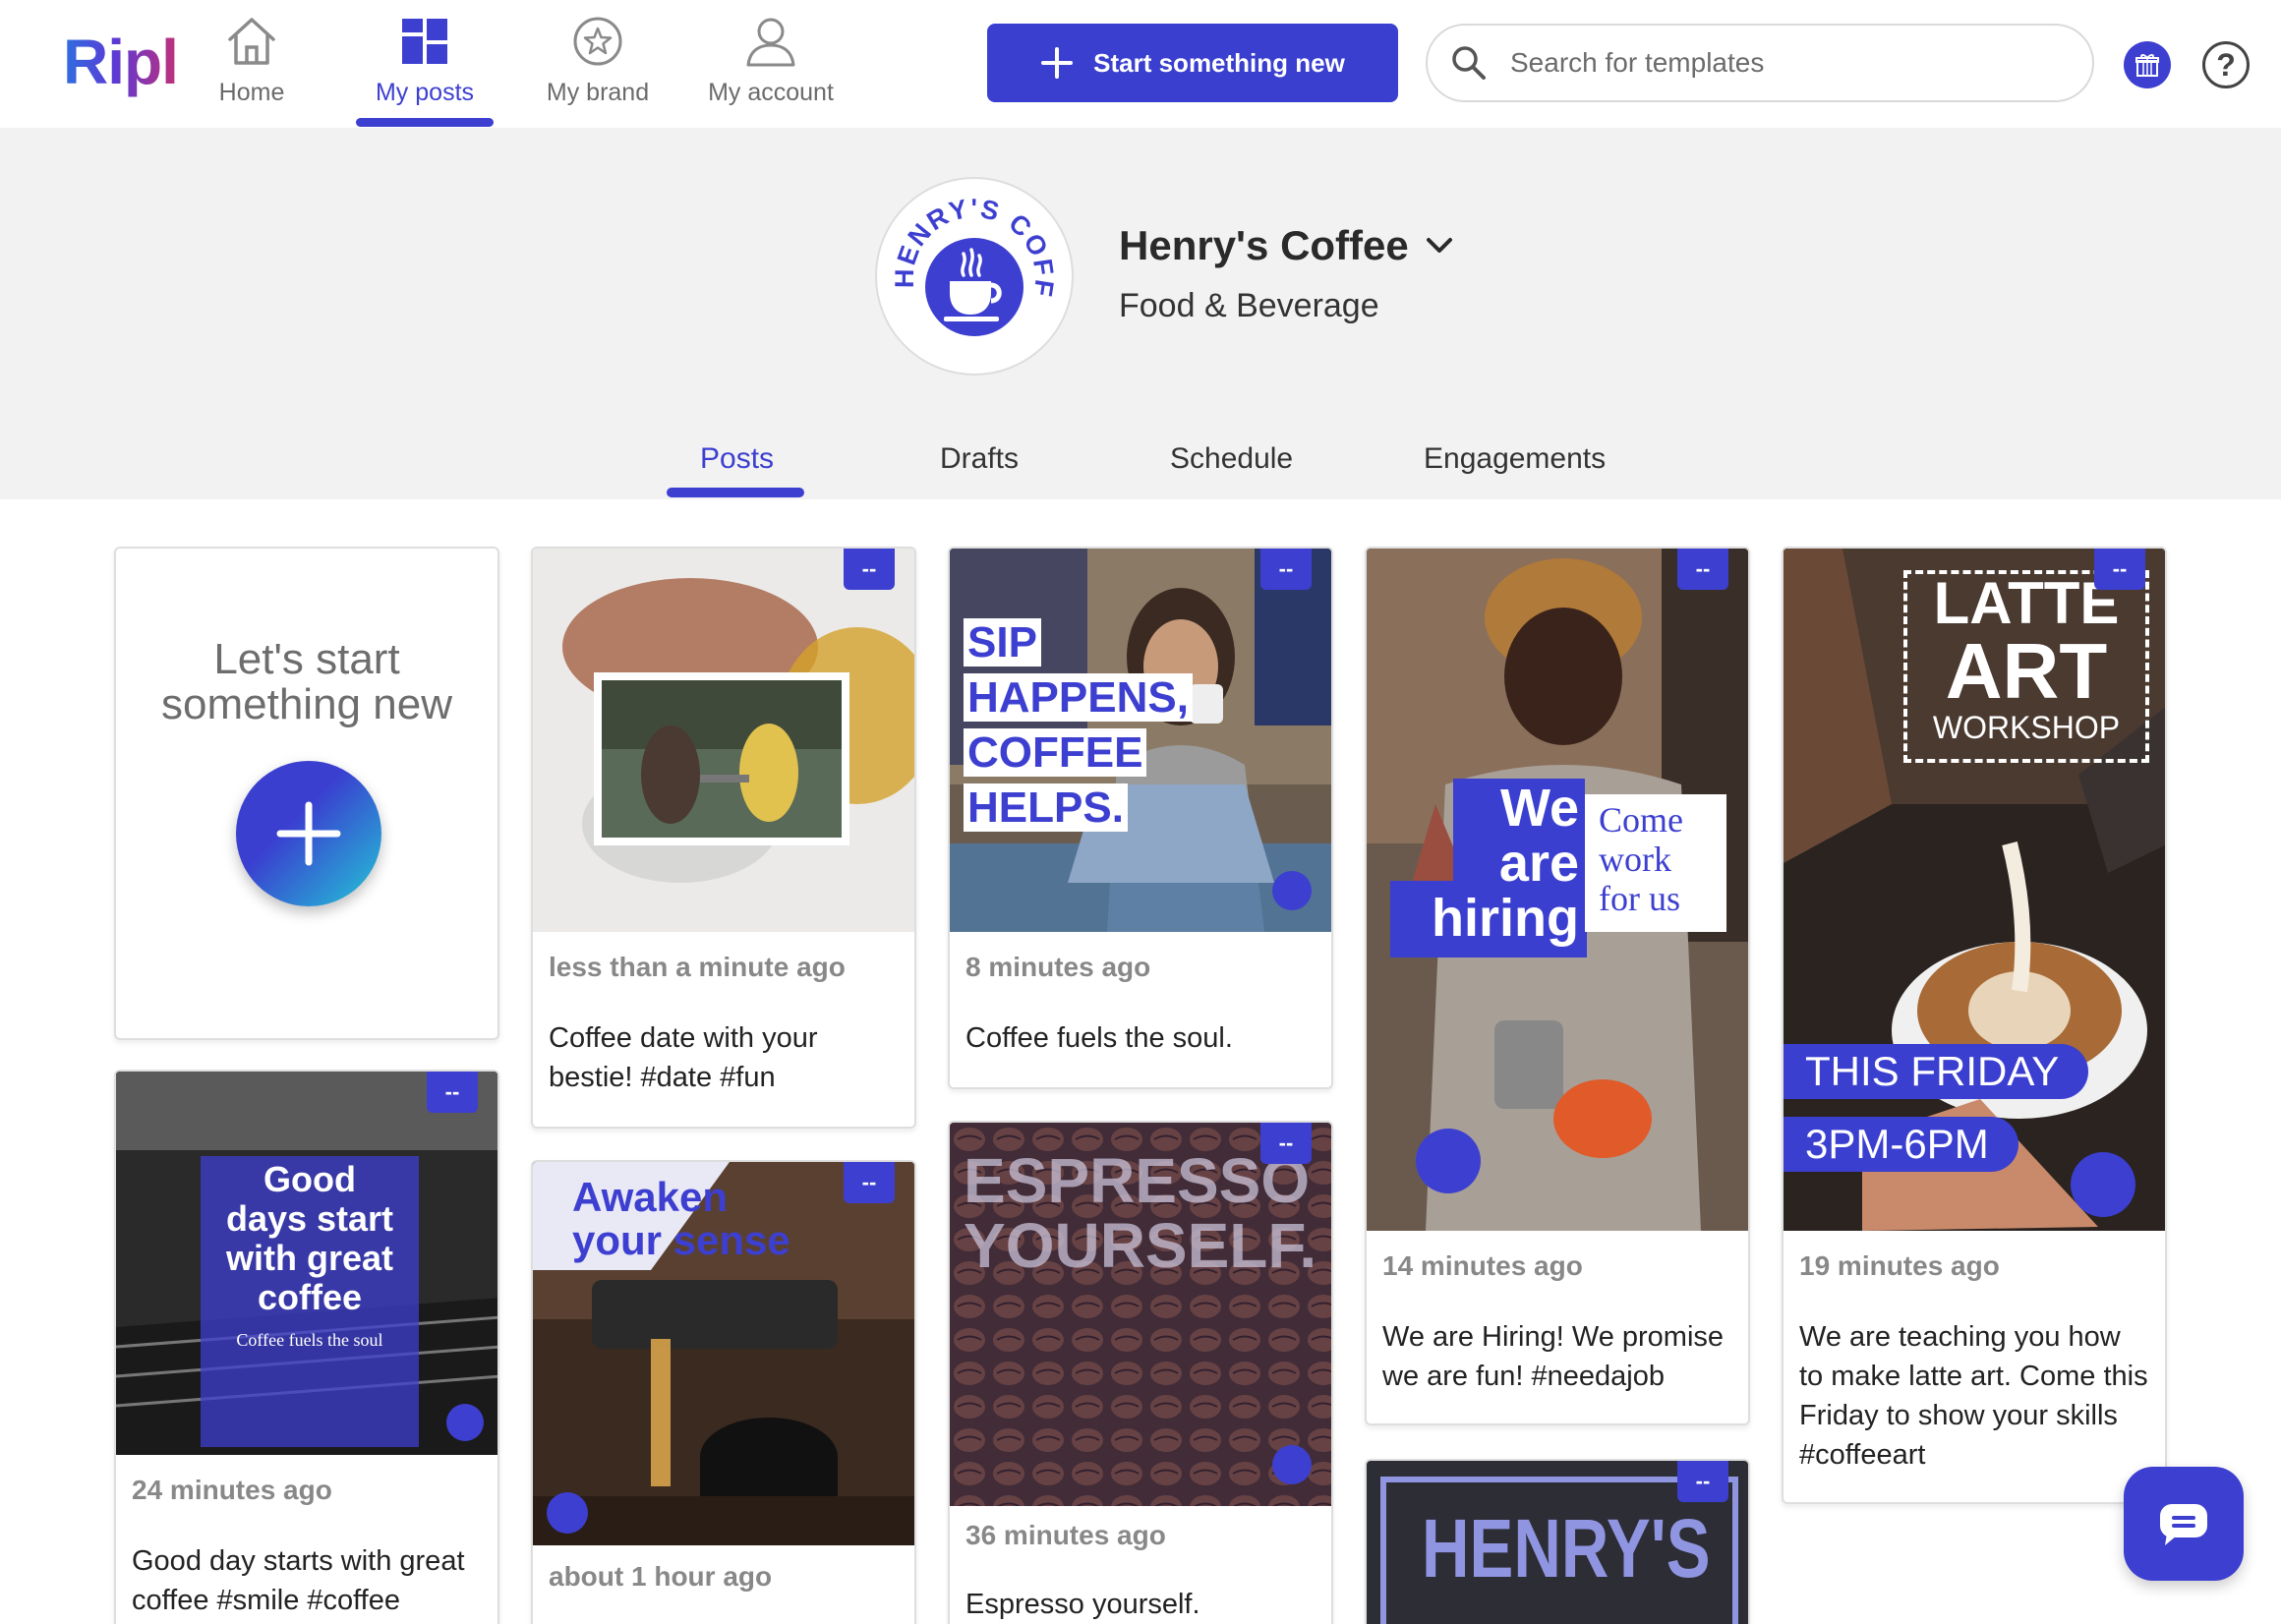 The width and height of the screenshot is (2281, 1624). Describe the element at coordinates (1655, 863) in the screenshot. I see `post-overlay-text: Come work for us` at that location.